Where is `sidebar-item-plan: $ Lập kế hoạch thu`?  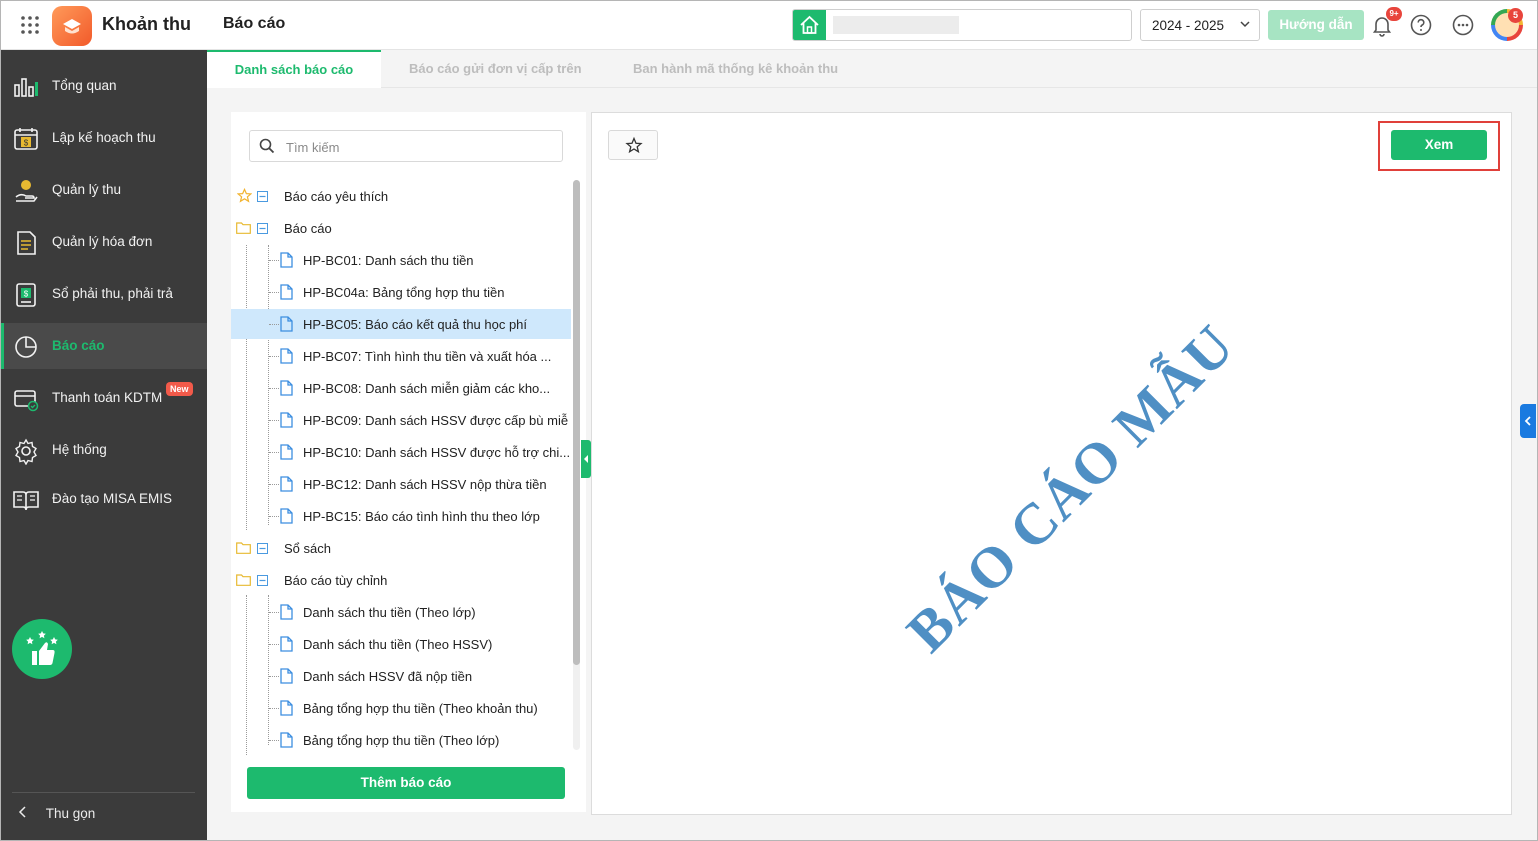 sidebar-item-plan: $ Lập kế hoạch thu is located at coordinates (103, 138).